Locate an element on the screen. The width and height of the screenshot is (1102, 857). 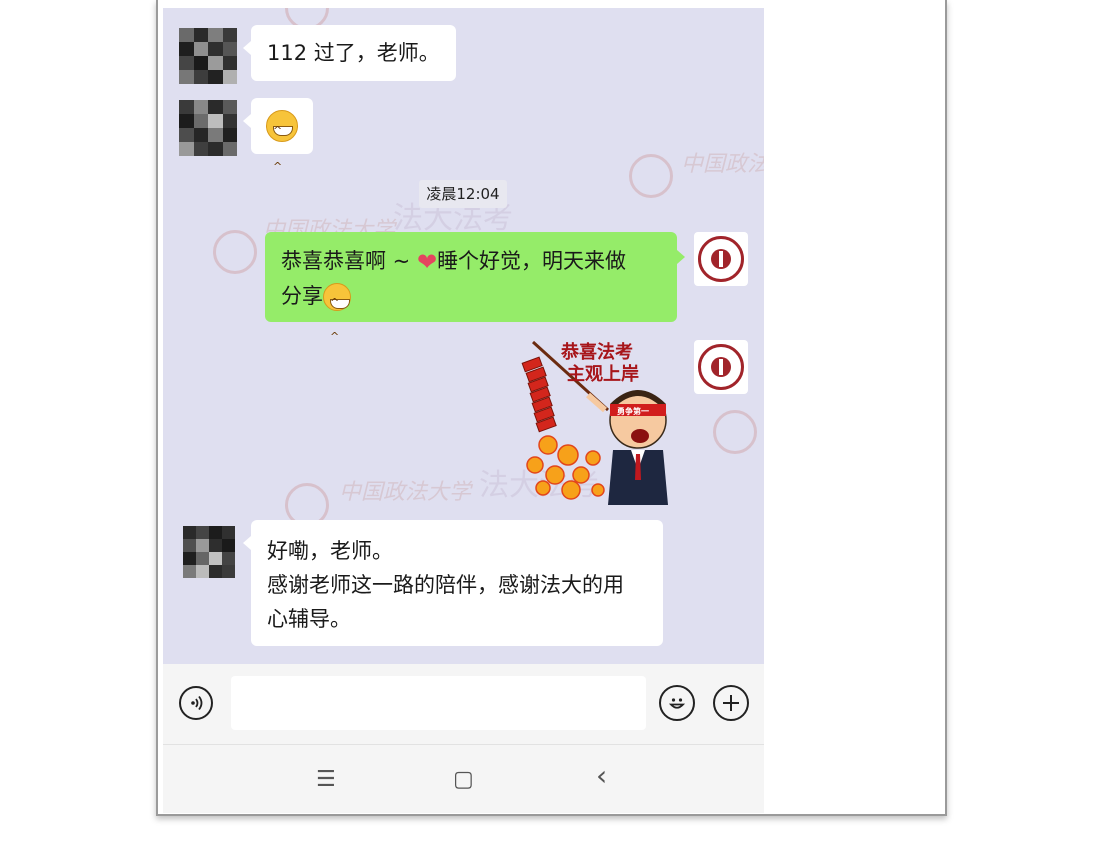
congratulations-sticker: 恭喜法考 主观上岸 勇争第一 is located at coordinates (598, 425).